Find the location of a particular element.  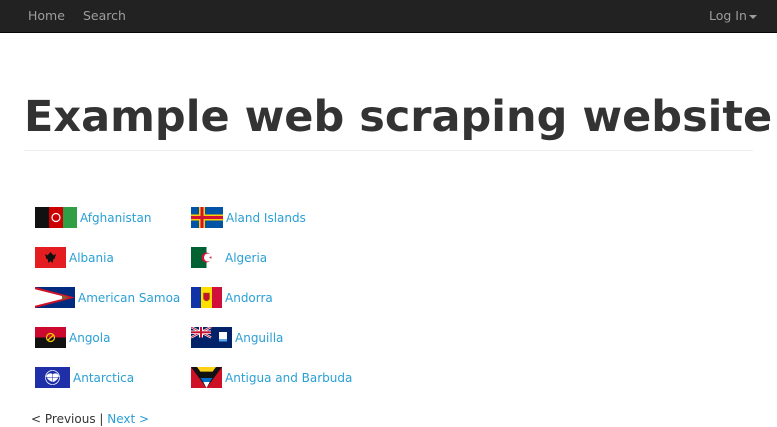

caret-down-icon is located at coordinates (752, 16).